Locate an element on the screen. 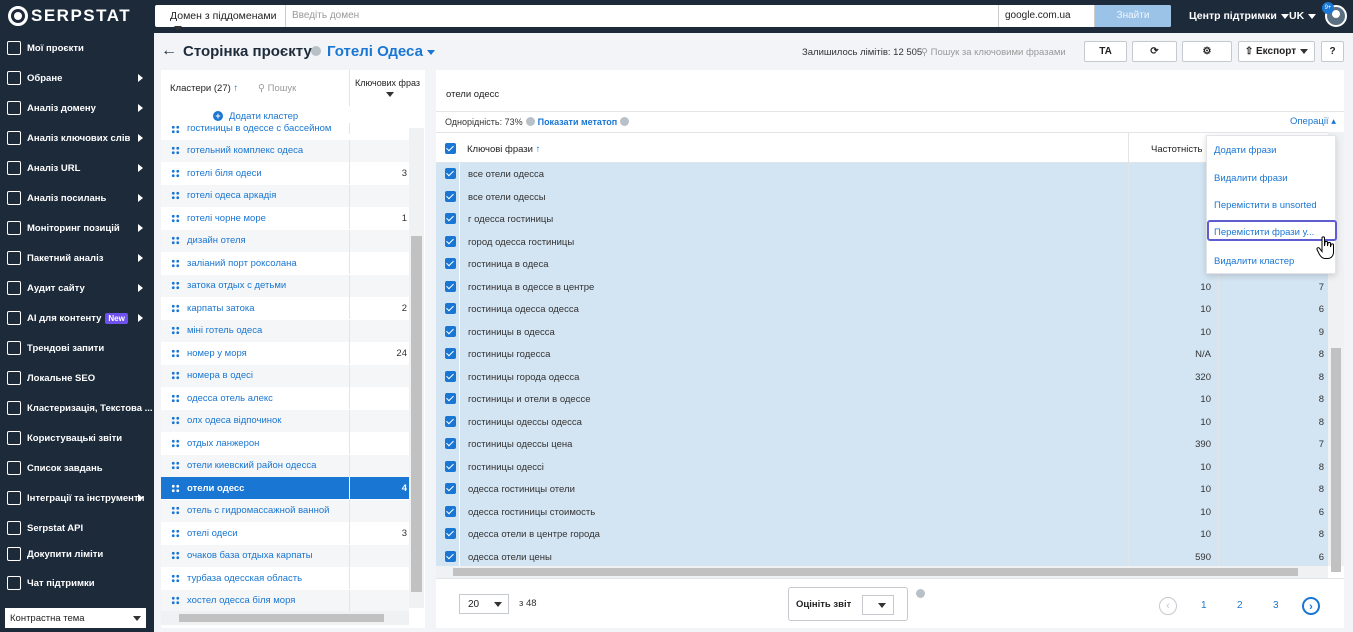 The height and width of the screenshot is (632, 1353). sidebar-item: Інтеграції та інструменти is located at coordinates (77, 498).